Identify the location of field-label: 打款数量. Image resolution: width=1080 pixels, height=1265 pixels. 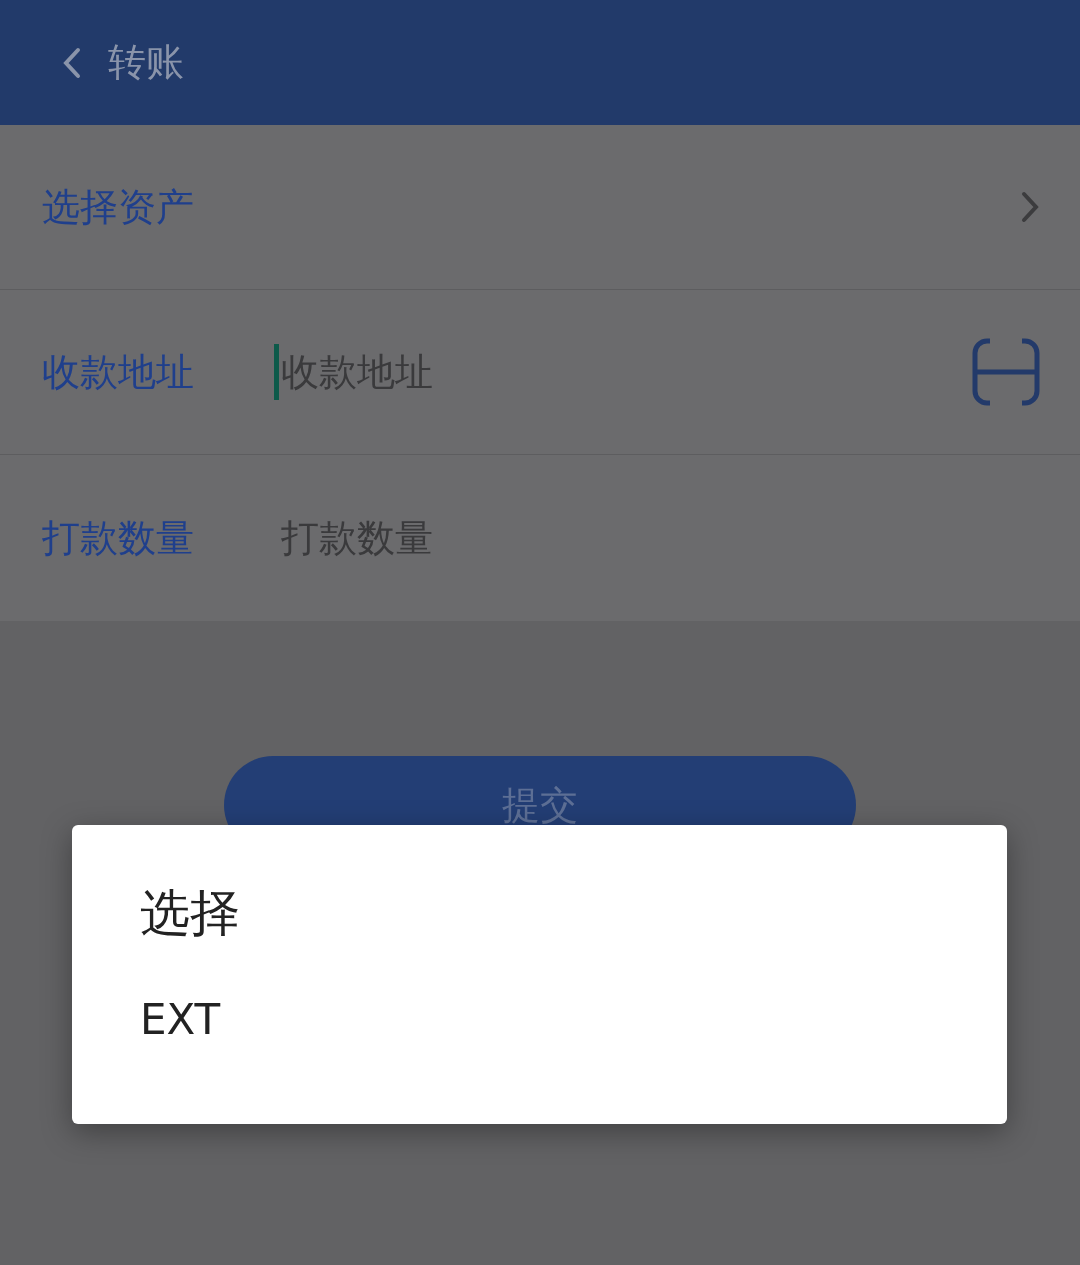
(118, 538).